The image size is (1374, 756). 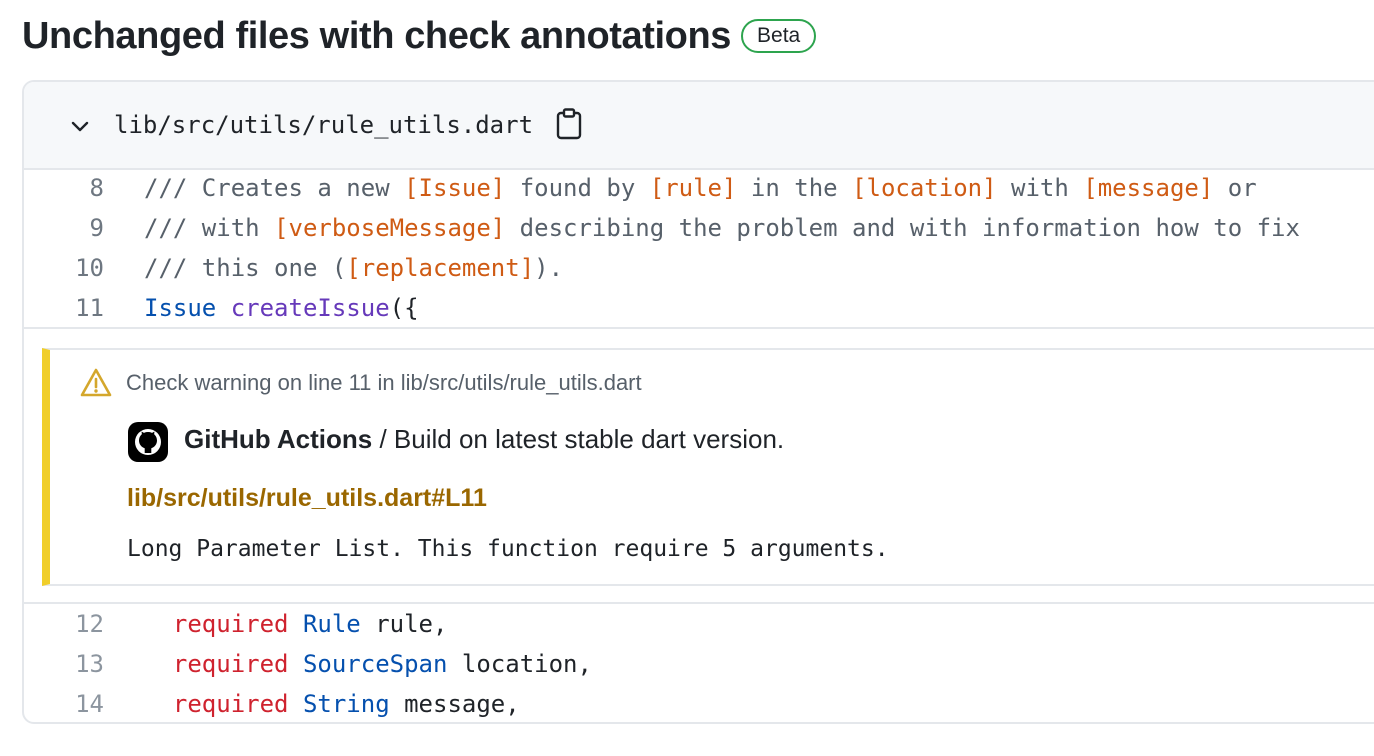 I want to click on section-title: Unchanged files with check annotations, so click(x=377, y=35).